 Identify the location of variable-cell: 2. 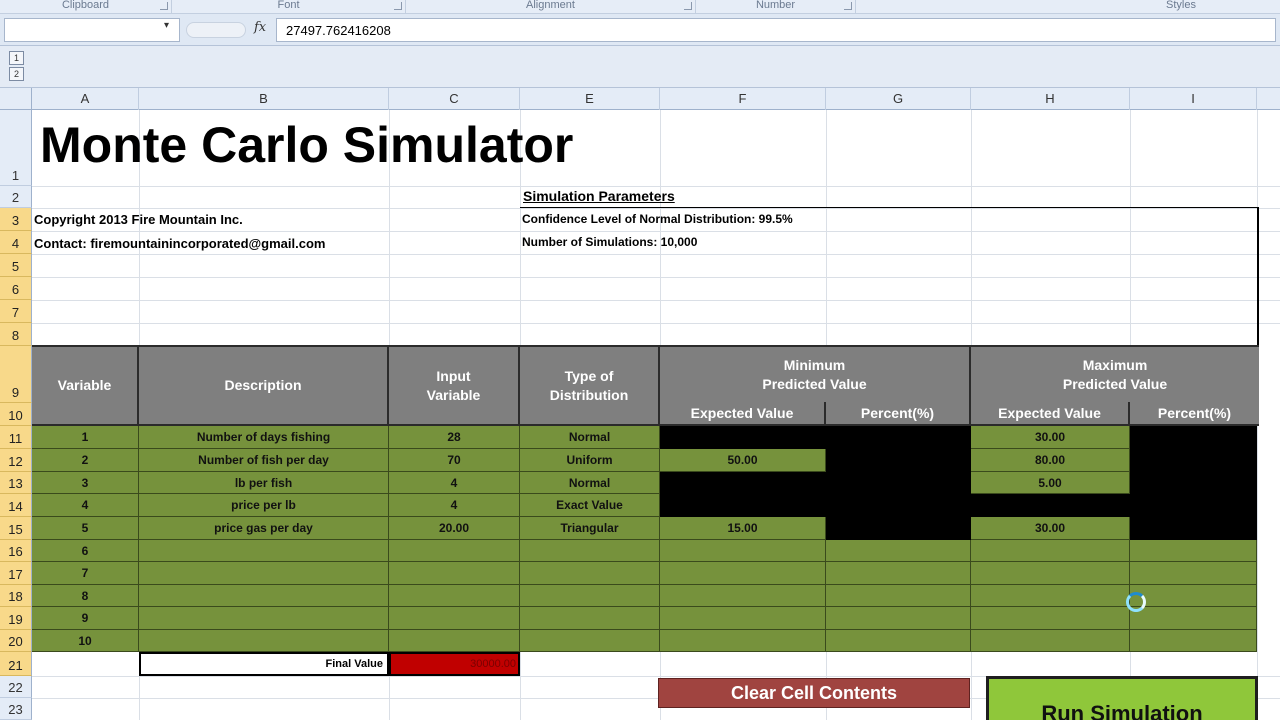
(85, 460).